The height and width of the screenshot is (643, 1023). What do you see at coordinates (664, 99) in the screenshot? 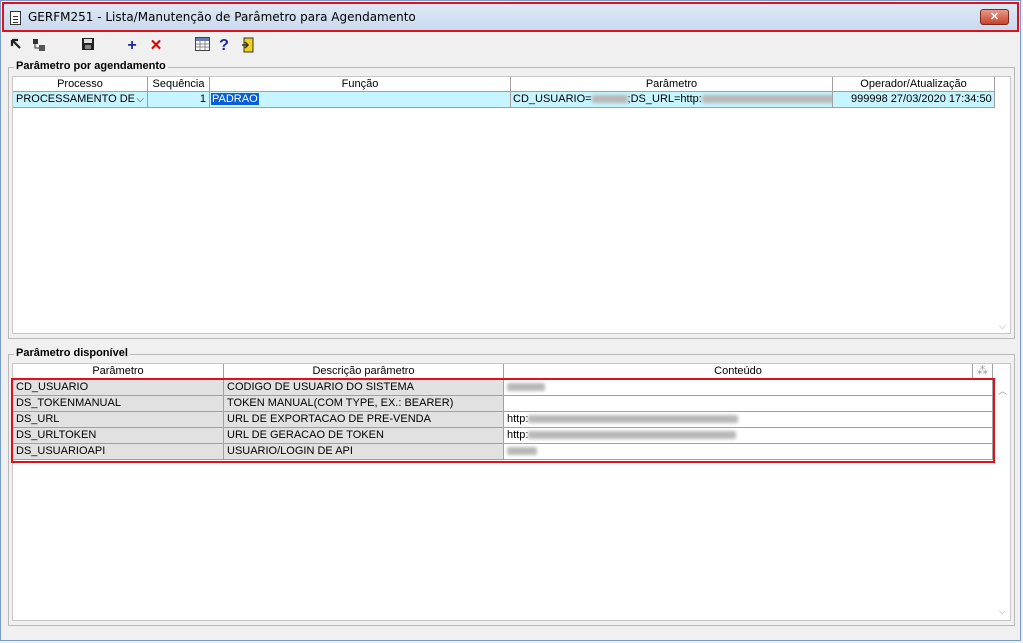
I see `parametro-mid: ;DS_URL=http:` at bounding box center [664, 99].